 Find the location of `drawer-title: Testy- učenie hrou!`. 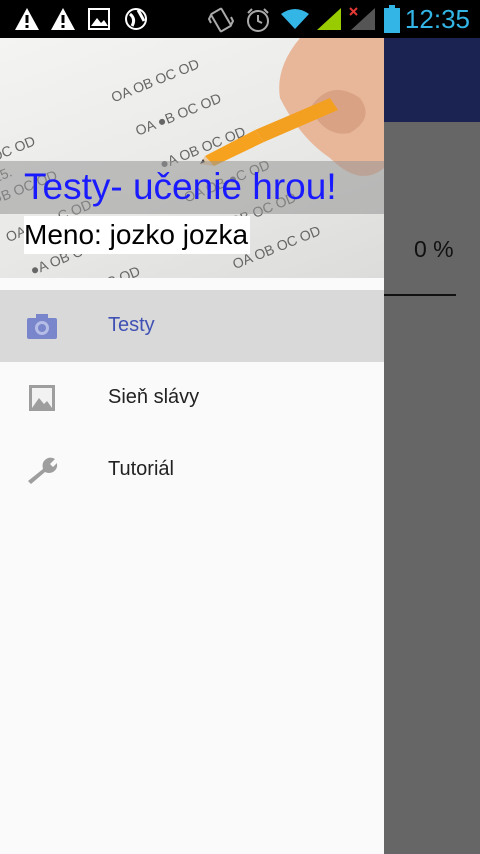

drawer-title: Testy- učenie hrou! is located at coordinates (180, 186).